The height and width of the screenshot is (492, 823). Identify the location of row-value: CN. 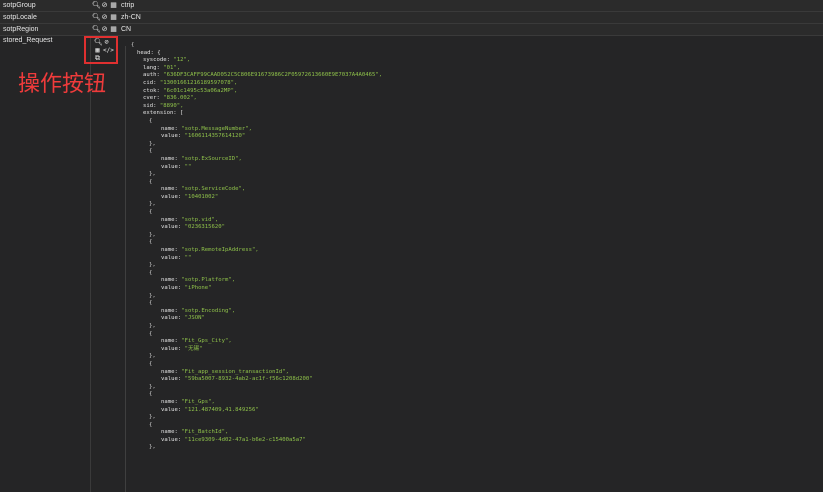
(126, 29).